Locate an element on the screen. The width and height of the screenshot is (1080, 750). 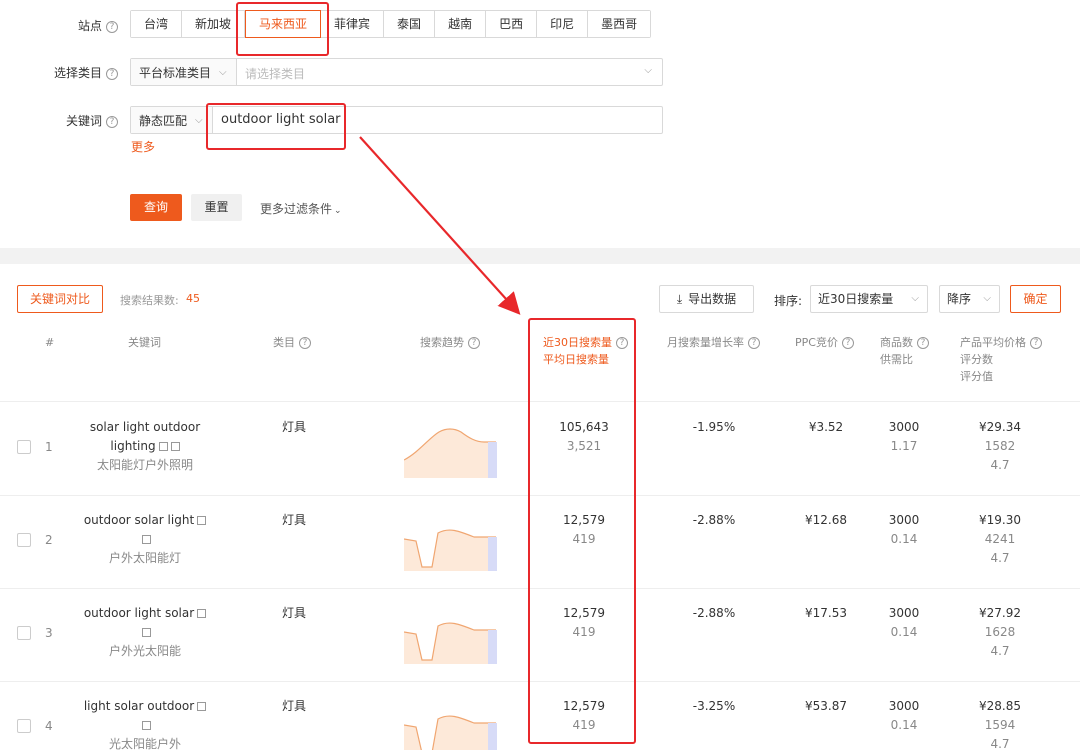
annotation-arrow is located at coordinates (440, 225).